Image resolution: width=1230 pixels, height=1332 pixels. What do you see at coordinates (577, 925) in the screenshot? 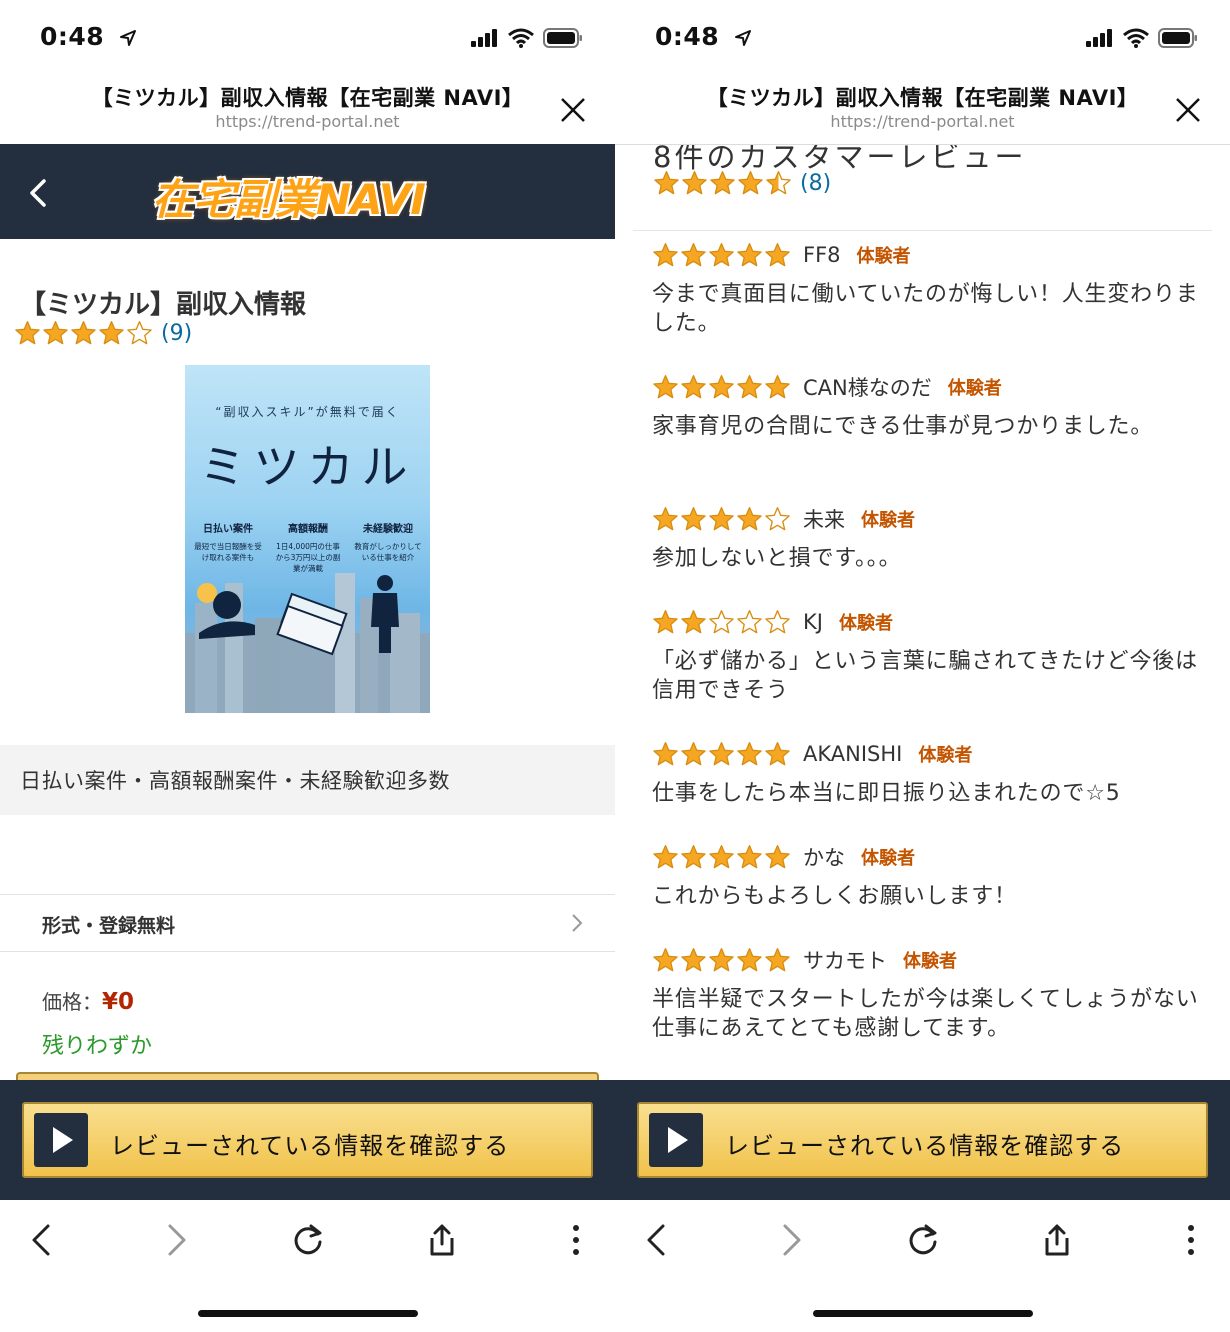
I see `chevron-right-icon` at bounding box center [577, 925].